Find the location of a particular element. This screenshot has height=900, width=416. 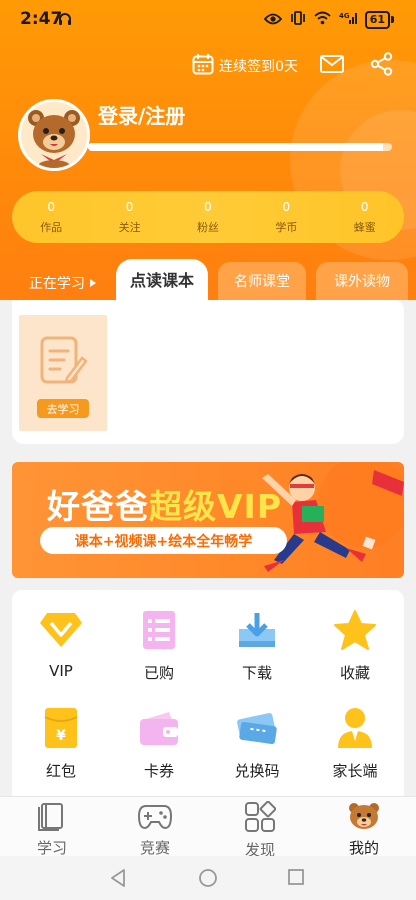

download-icon is located at coordinates (257, 630).